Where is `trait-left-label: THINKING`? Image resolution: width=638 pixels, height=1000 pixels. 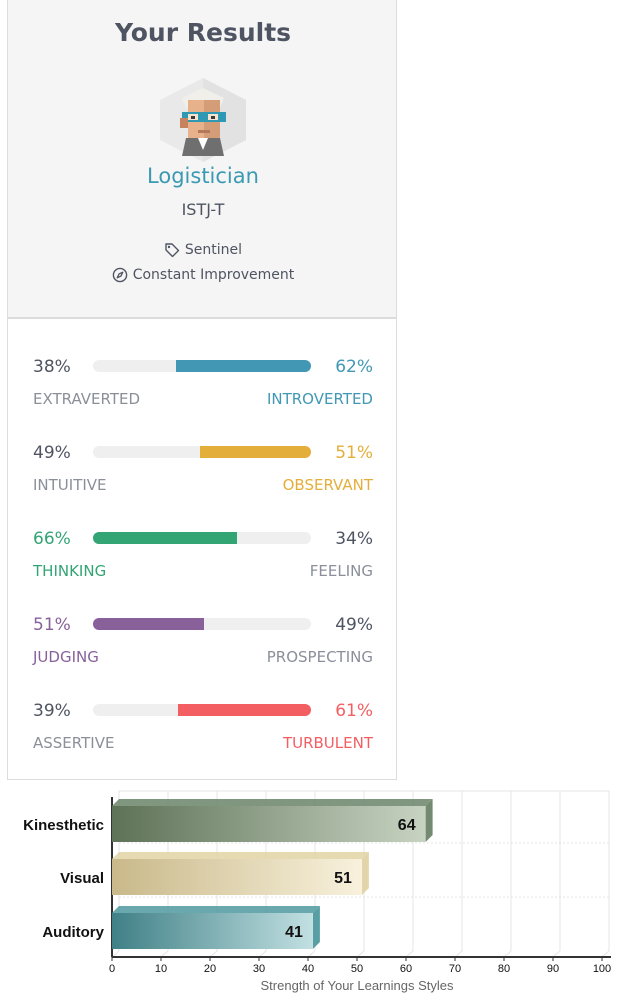
trait-left-label: THINKING is located at coordinates (70, 571).